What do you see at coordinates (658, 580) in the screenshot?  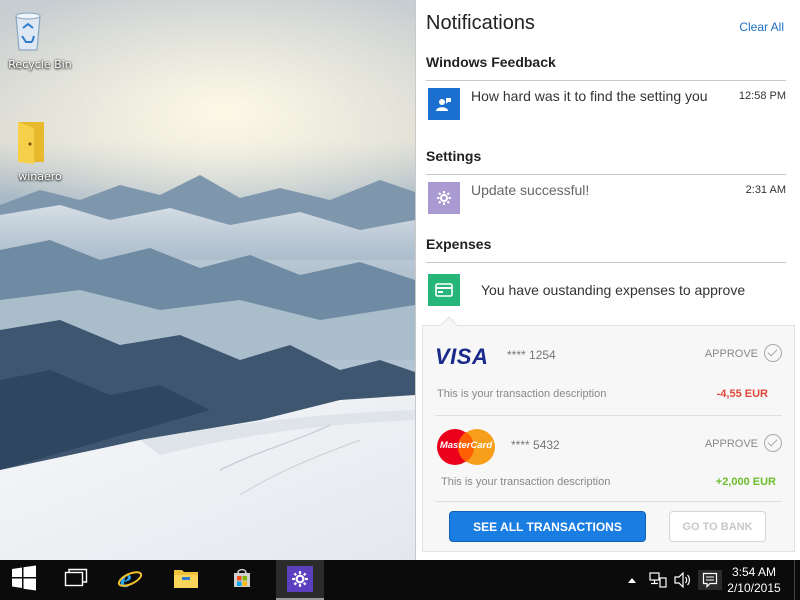 I see `network-icon` at bounding box center [658, 580].